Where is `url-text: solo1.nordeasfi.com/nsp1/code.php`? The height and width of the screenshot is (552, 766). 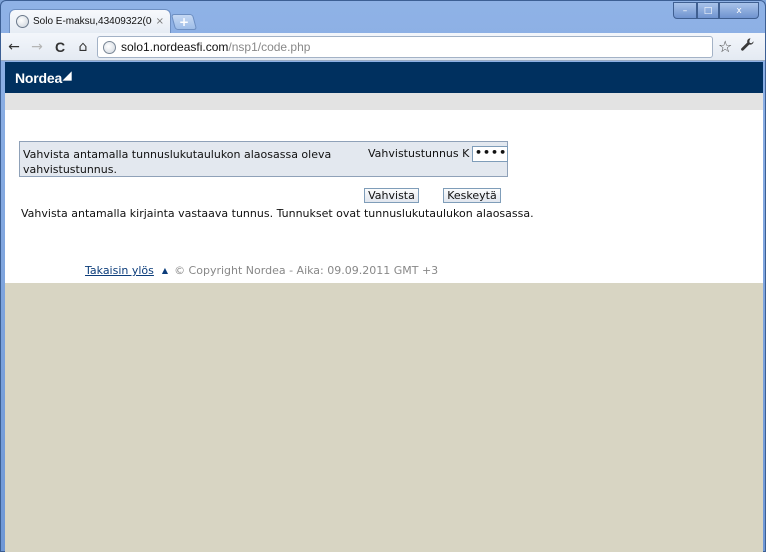
url-text: solo1.nordeasfi.com/nsp1/code.php is located at coordinates (215, 47).